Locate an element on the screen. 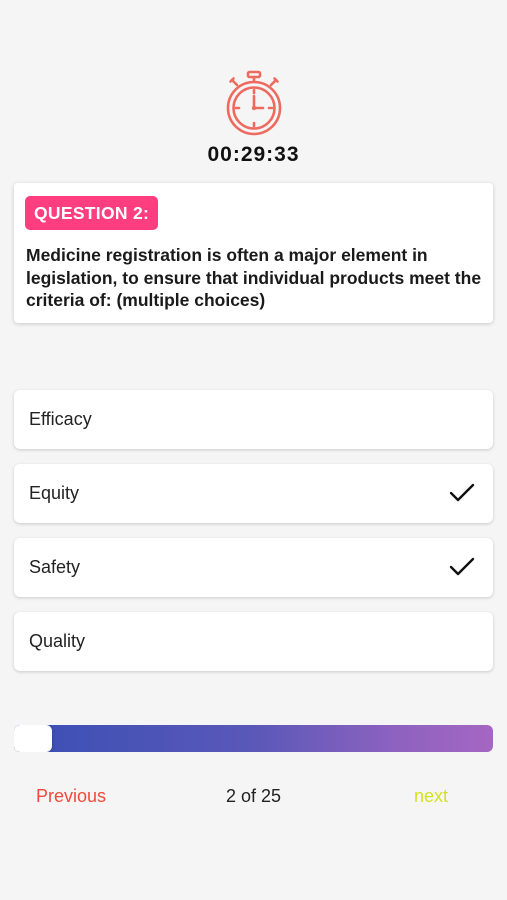  next-button: next is located at coordinates (431, 796).